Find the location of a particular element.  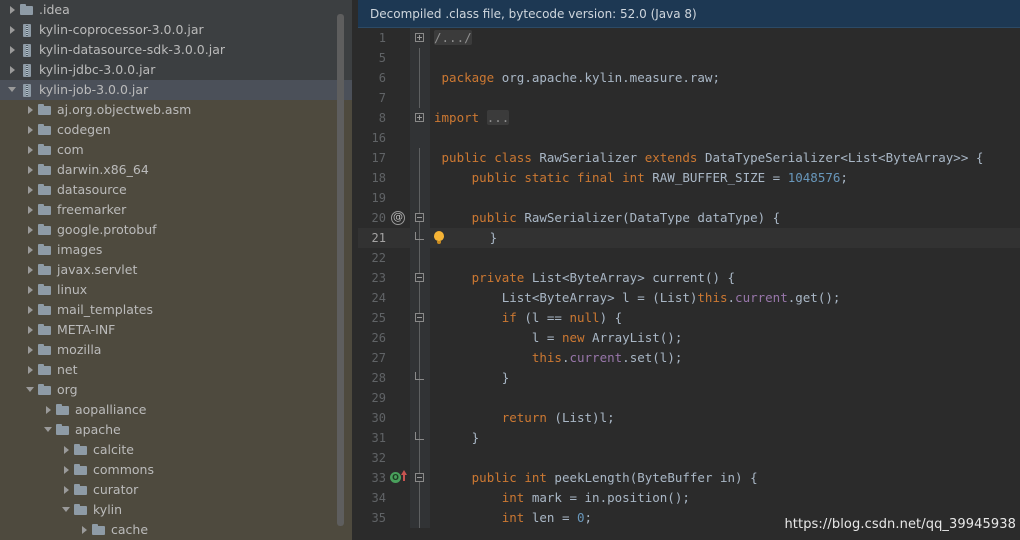

tree-item-linux: linux is located at coordinates (179, 290).